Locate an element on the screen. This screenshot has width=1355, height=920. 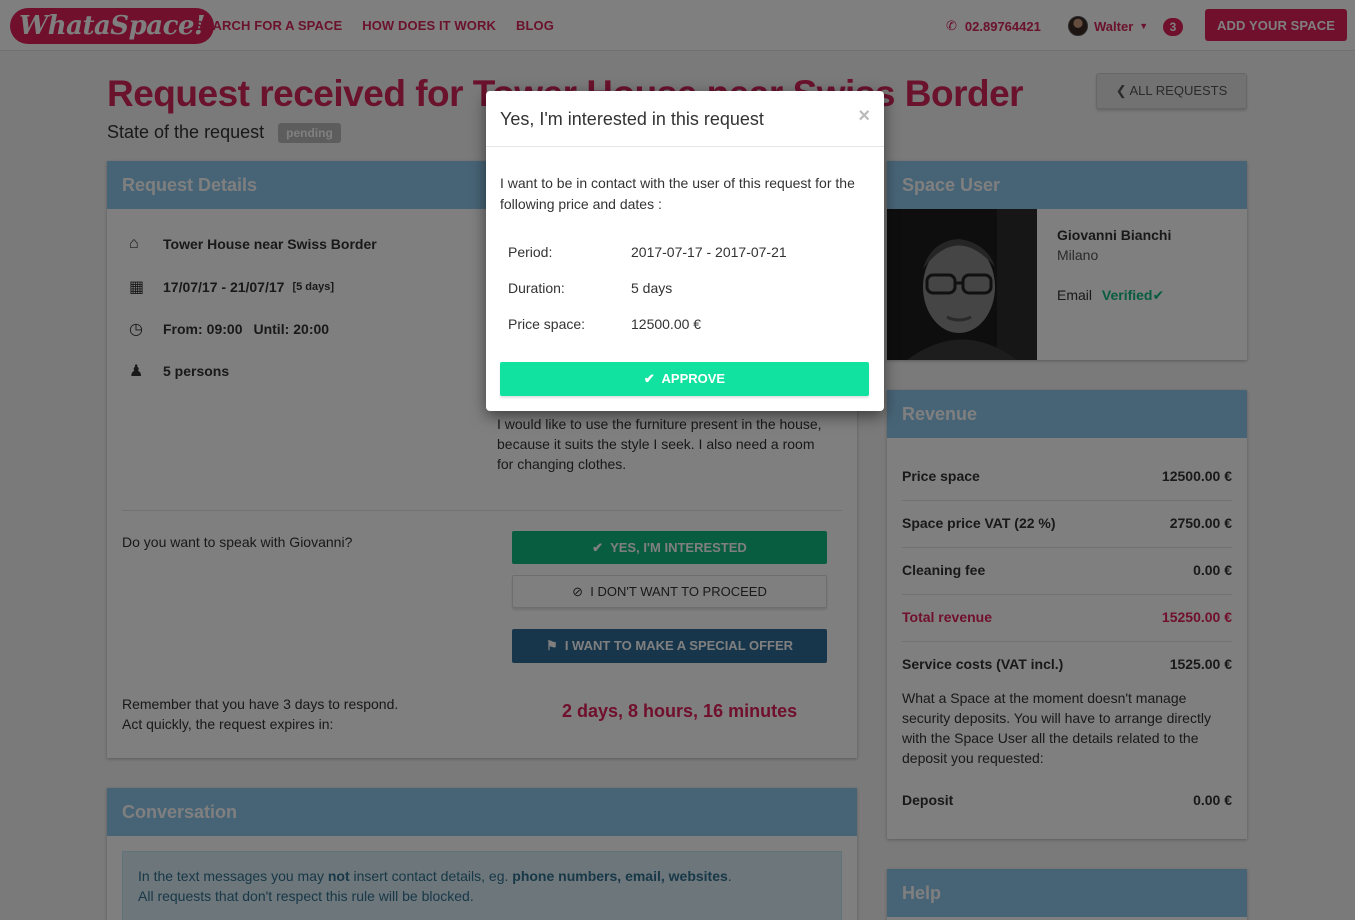
close-icon: × is located at coordinates (864, 116).